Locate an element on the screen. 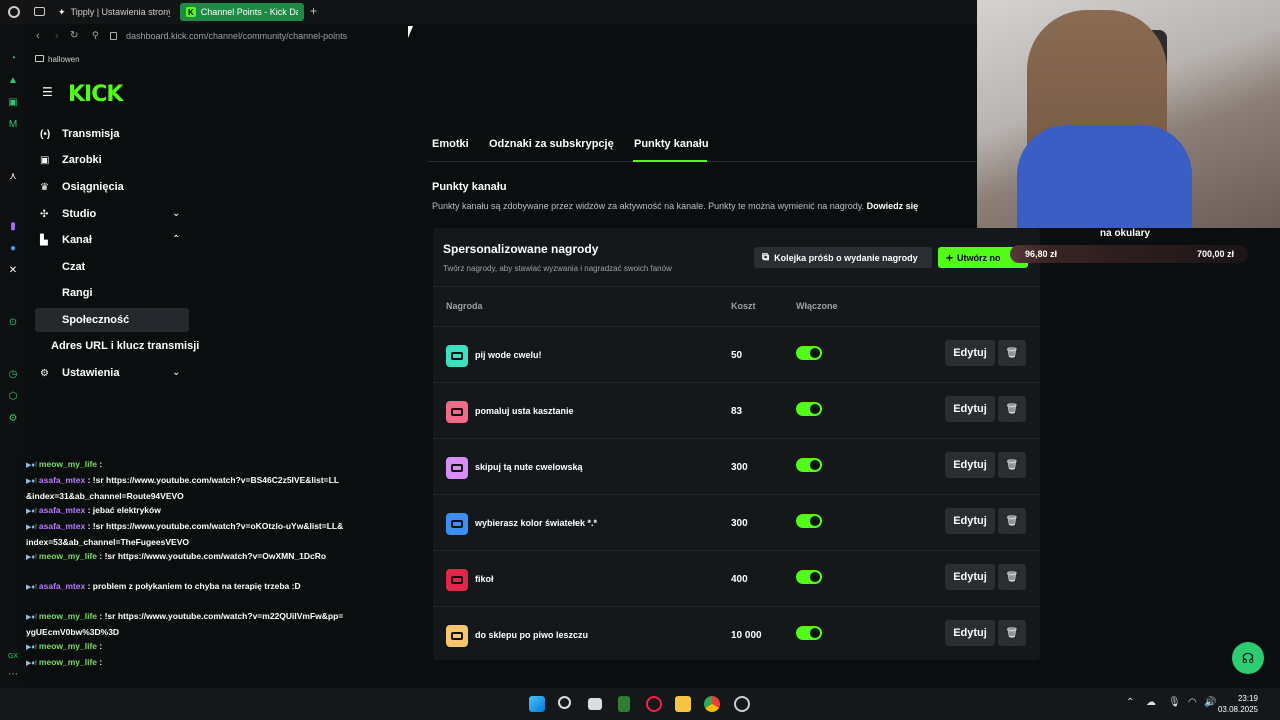  opera-logo-icon is located at coordinates (14, 12).